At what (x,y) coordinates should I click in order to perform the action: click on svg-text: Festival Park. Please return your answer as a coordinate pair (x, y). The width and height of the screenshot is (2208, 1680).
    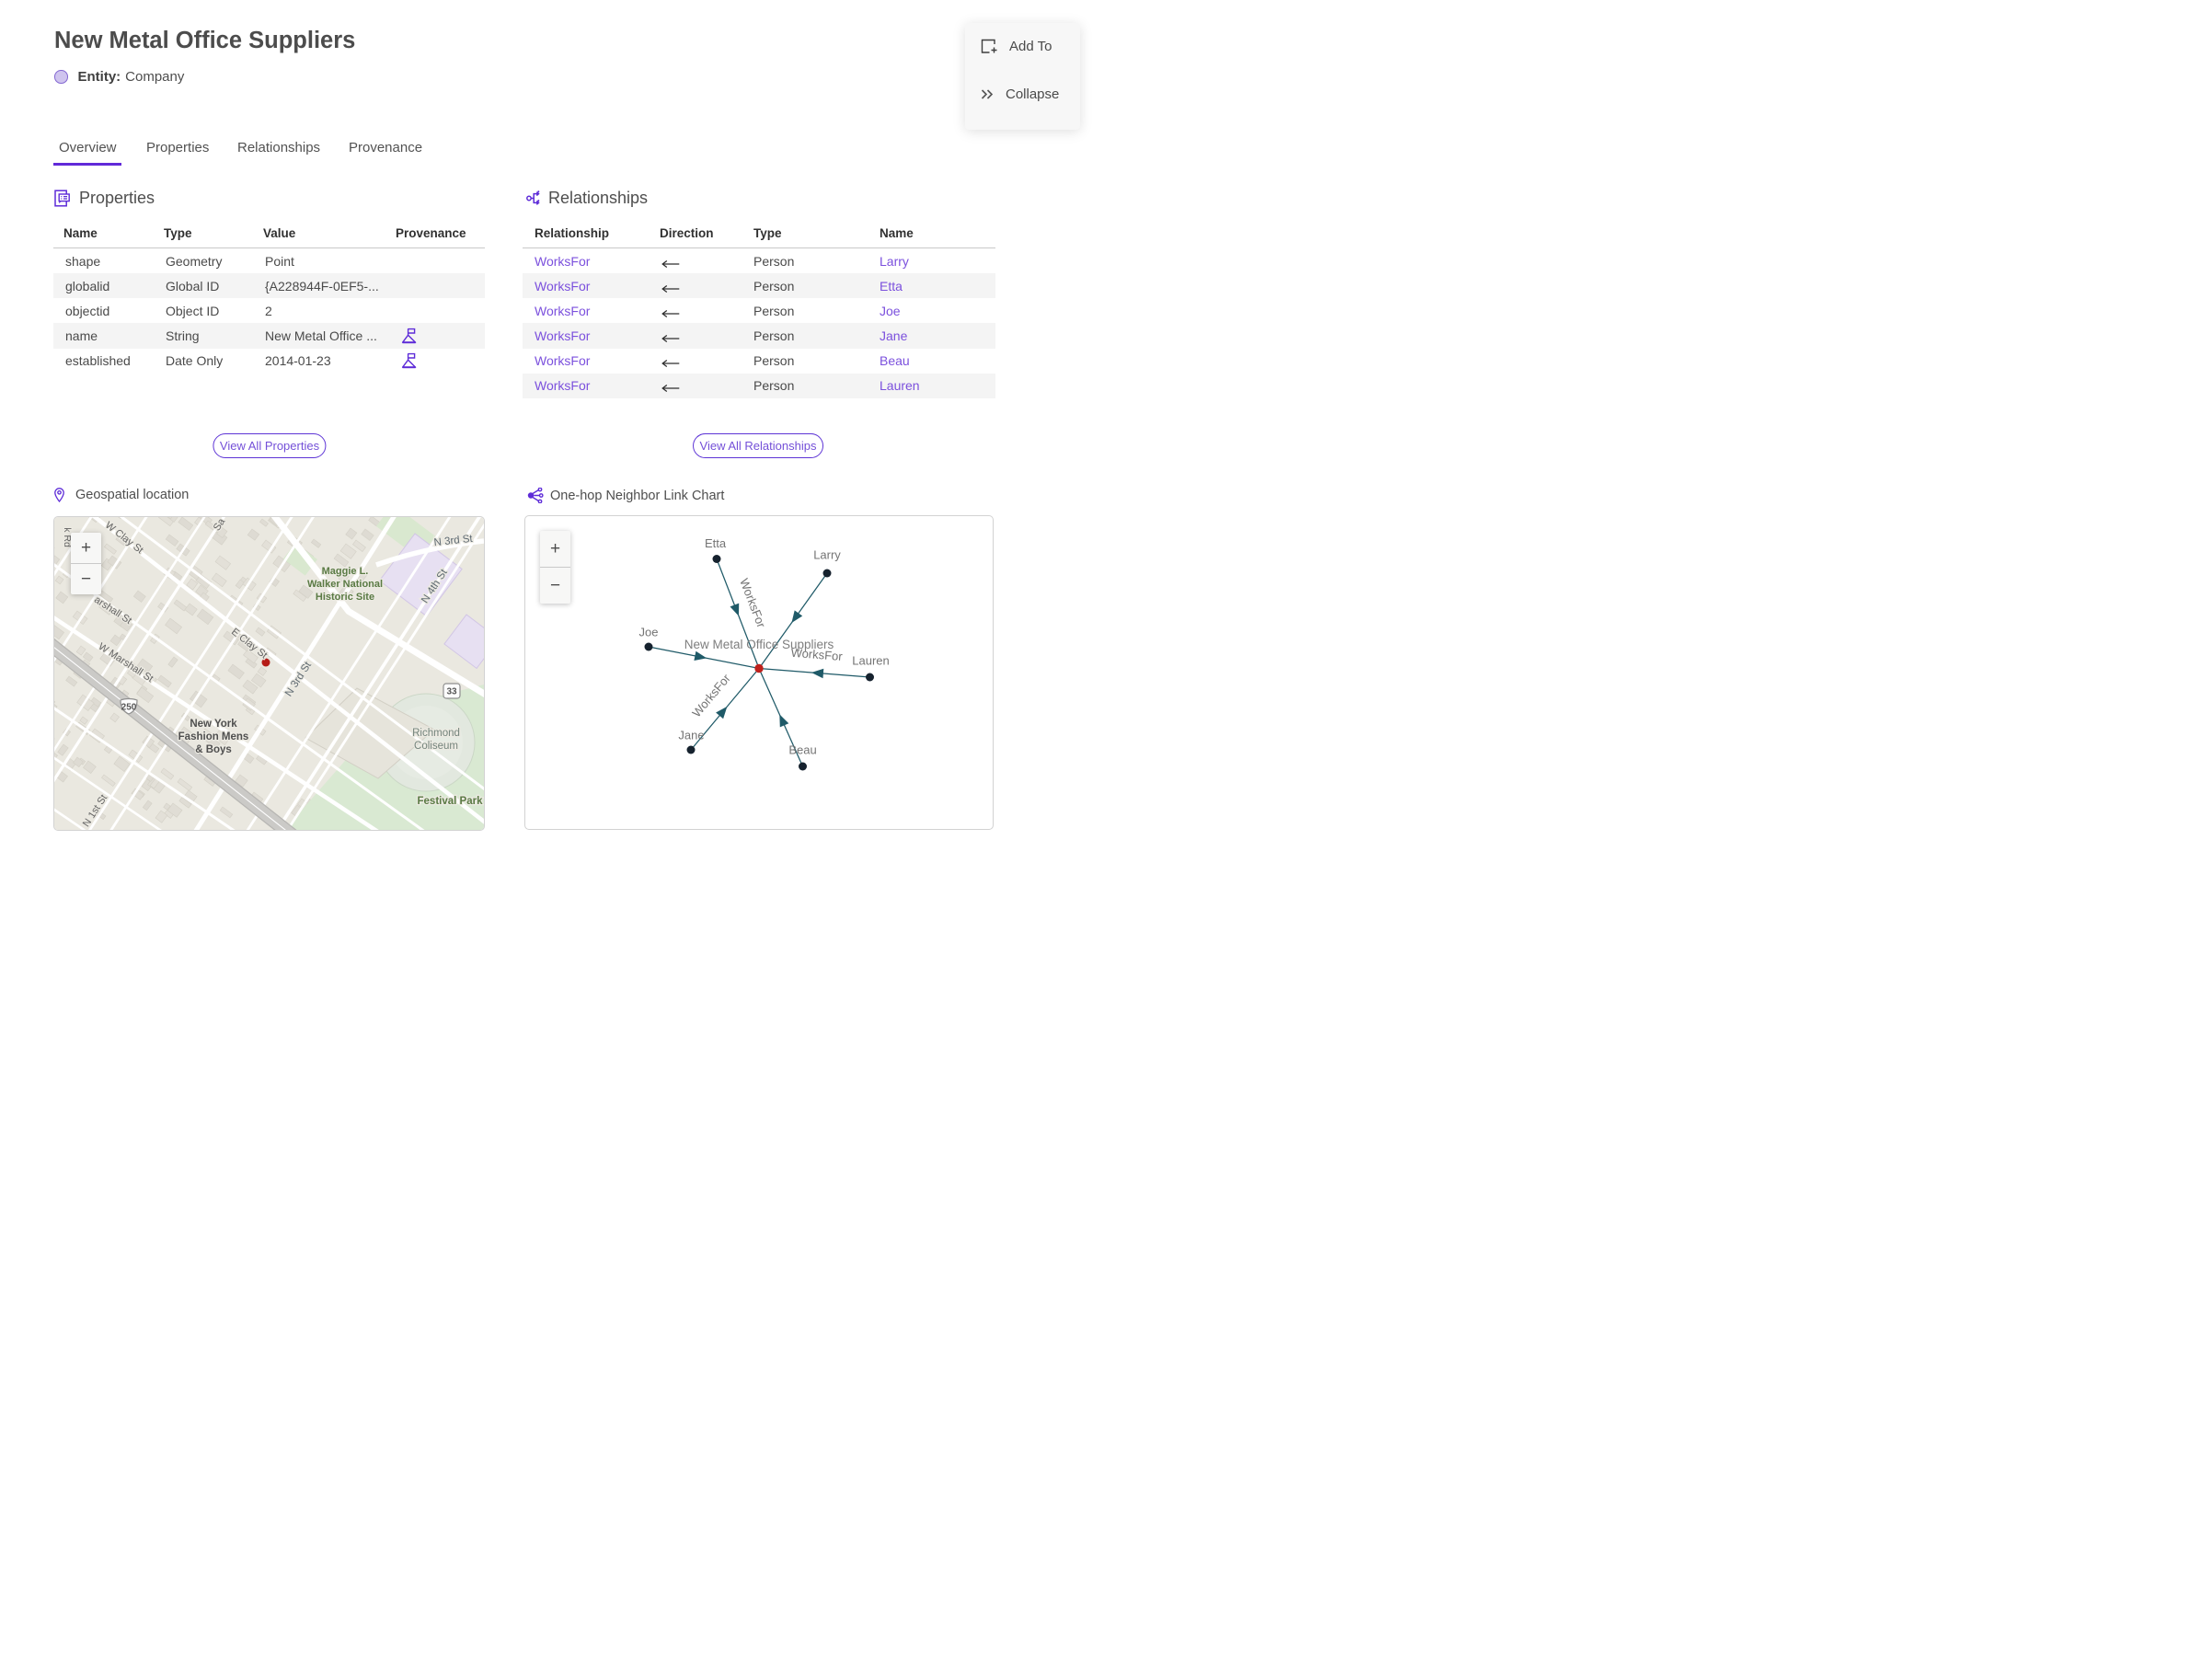
    Looking at the image, I should click on (451, 801).